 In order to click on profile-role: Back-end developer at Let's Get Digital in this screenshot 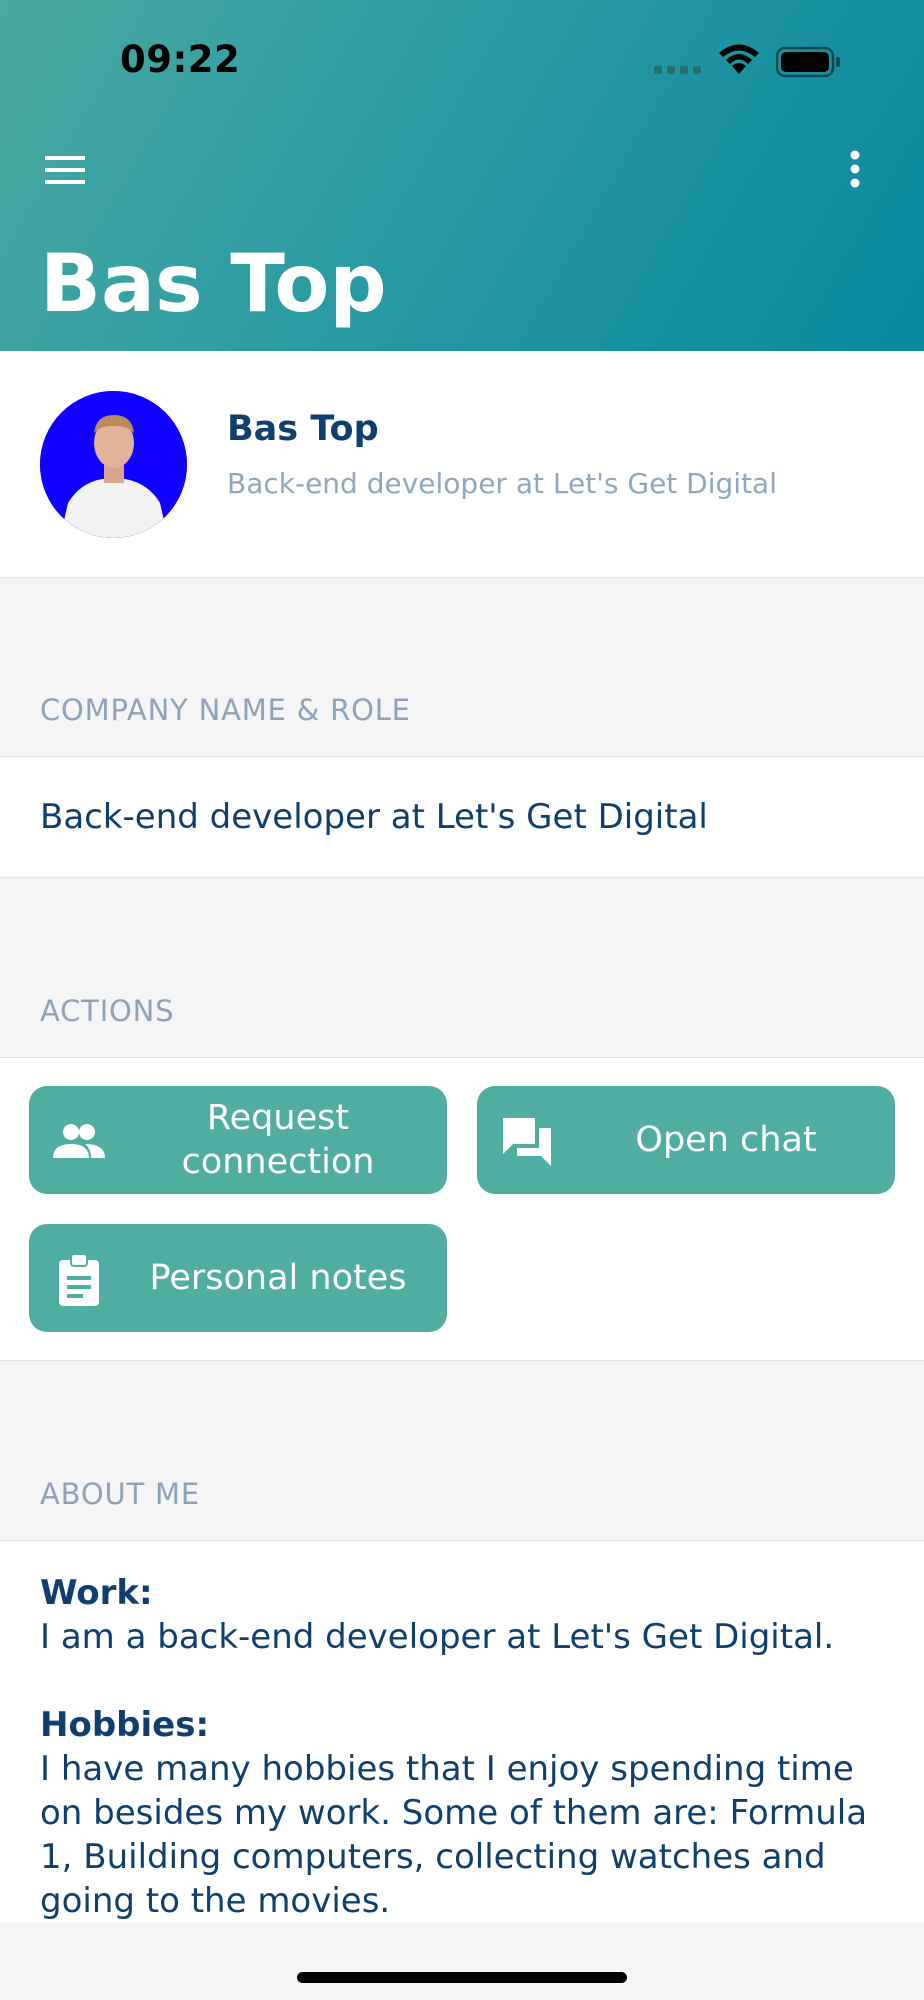, I will do `click(502, 483)`.